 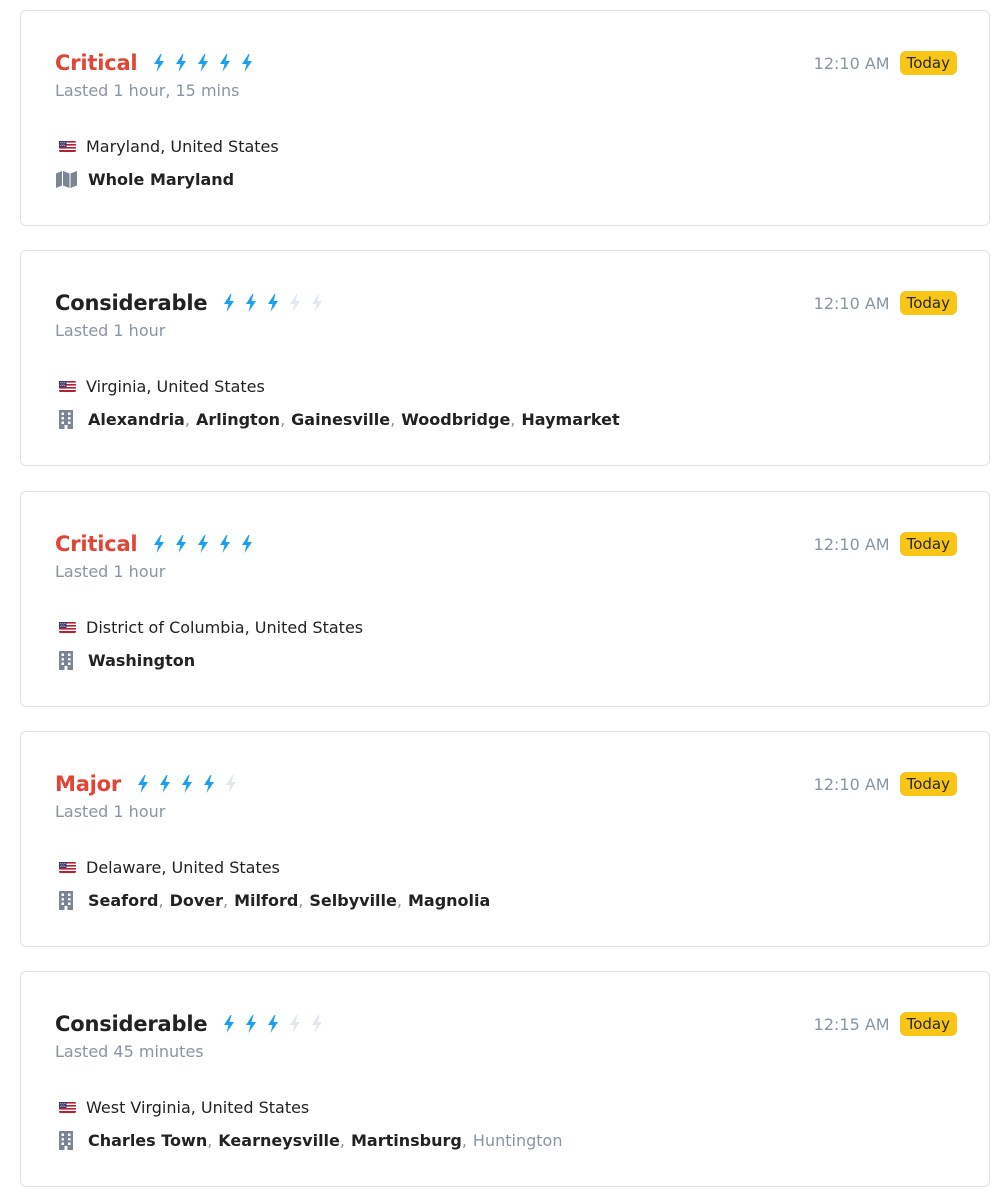 What do you see at coordinates (406, 1140) in the screenshot?
I see `place-name: Martinsburg` at bounding box center [406, 1140].